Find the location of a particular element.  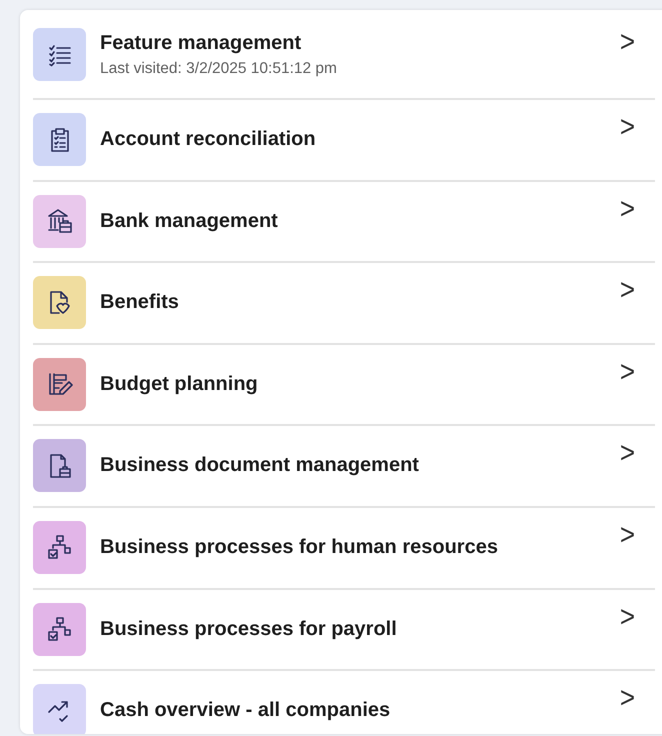

item-title: Bank management is located at coordinates (353, 221).